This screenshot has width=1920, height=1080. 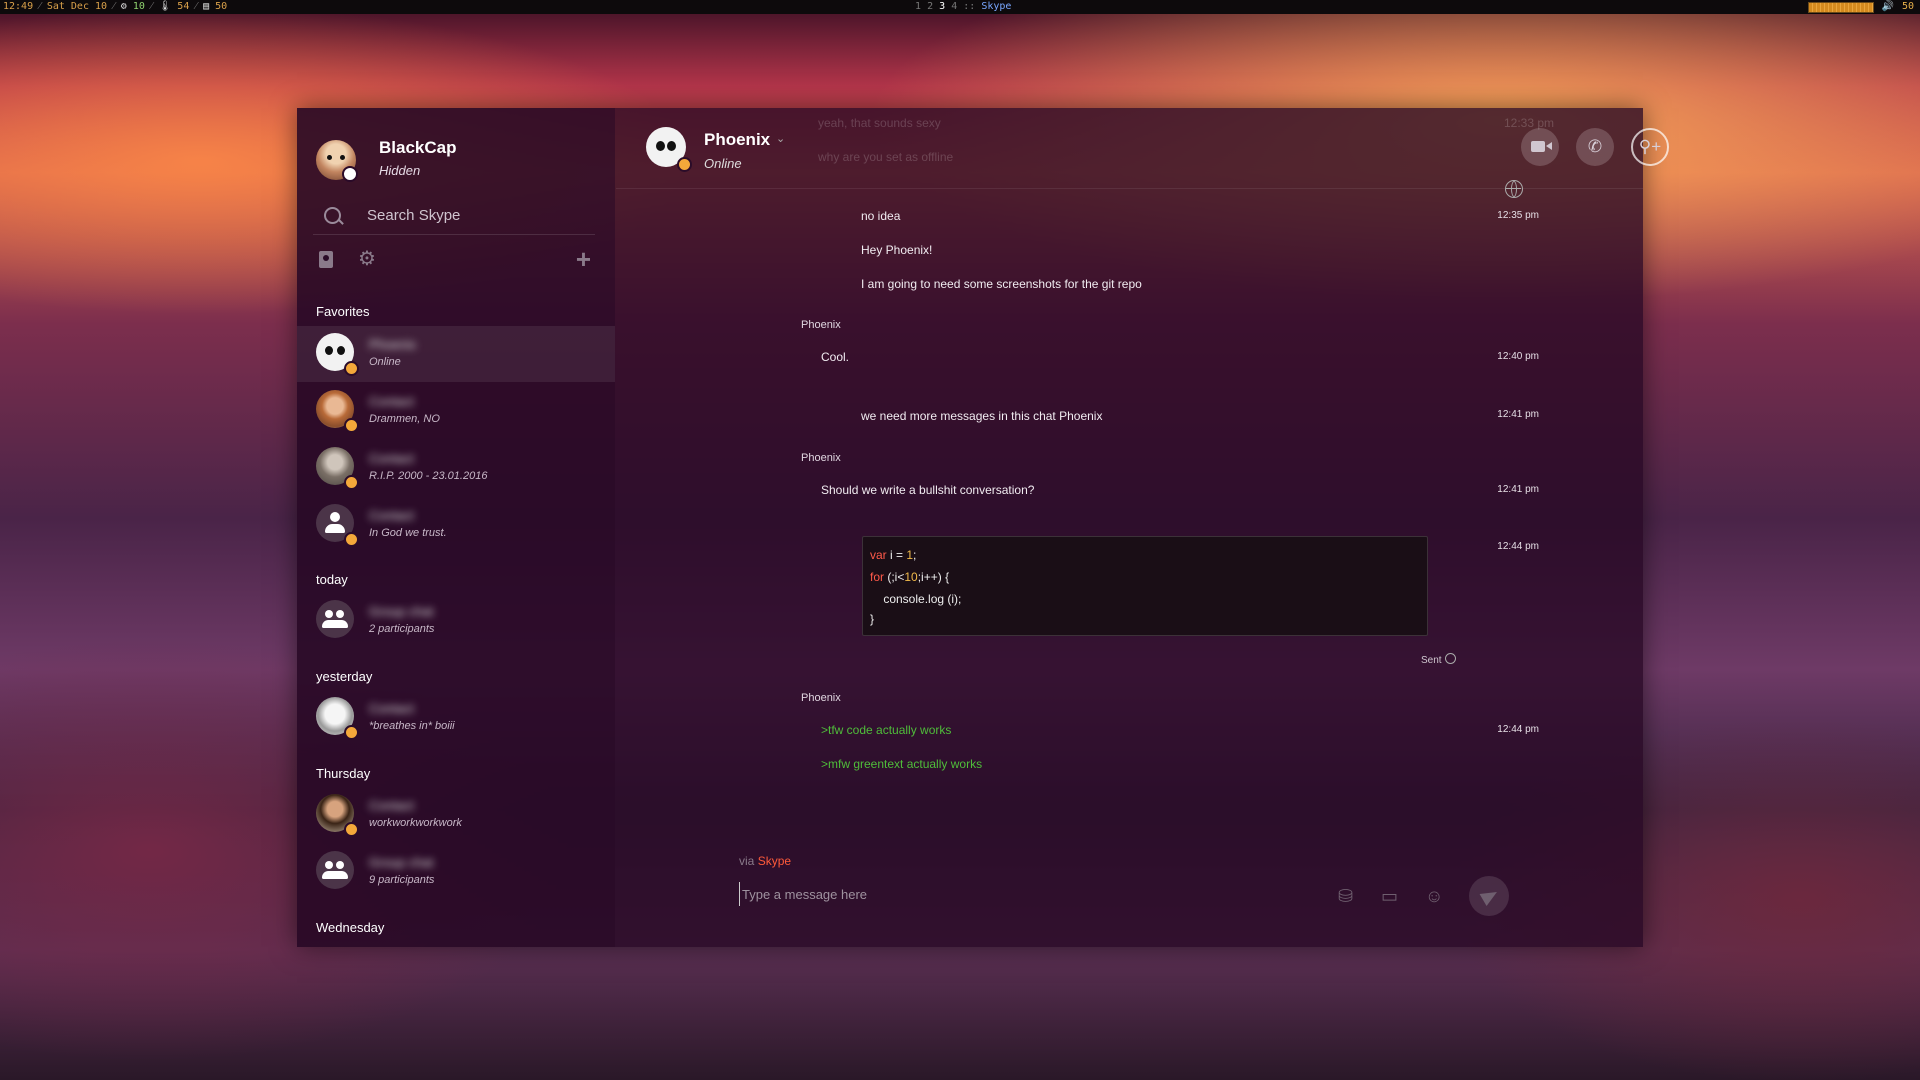 I want to click on chat-title: Phoenix, so click(x=737, y=140).